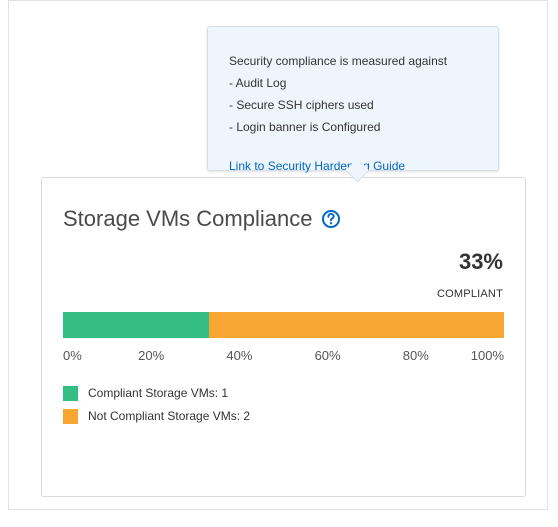 This screenshot has width=558, height=527. I want to click on legend-label: Compliant Storage VMs: 1, so click(158, 393).